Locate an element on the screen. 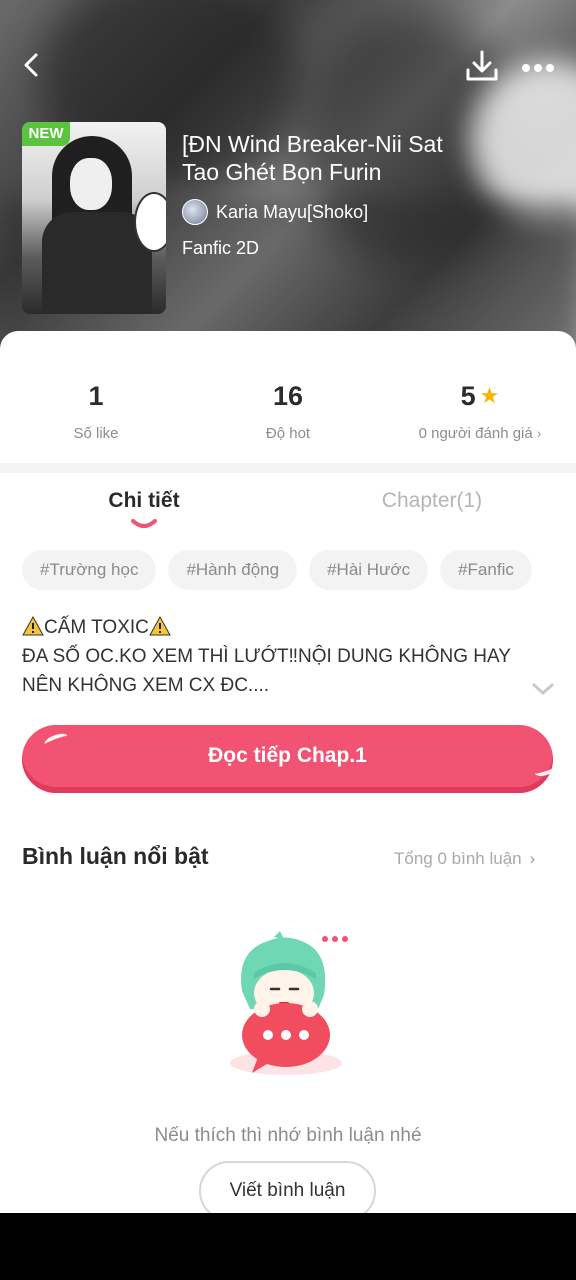 The width and height of the screenshot is (576, 1280). stat-hot: 16 Độ hot is located at coordinates (288, 410).